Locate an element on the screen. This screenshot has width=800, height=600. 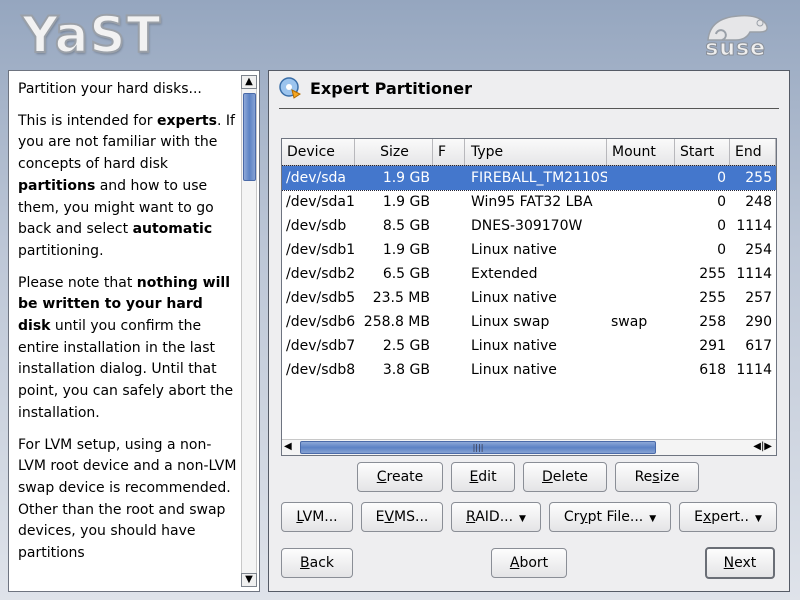
cell-device: /dev/sdb8 is located at coordinates (320, 370).